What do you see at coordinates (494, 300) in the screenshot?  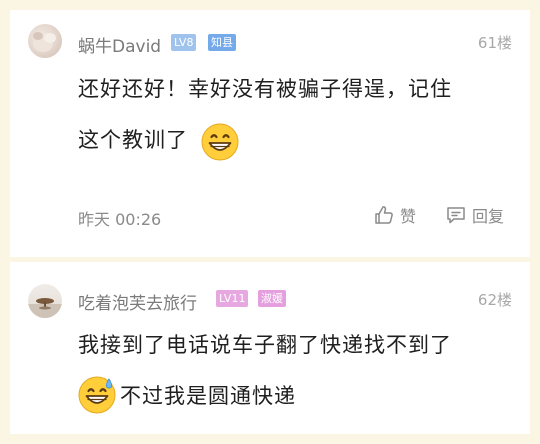 I see `floor-number: 62楼` at bounding box center [494, 300].